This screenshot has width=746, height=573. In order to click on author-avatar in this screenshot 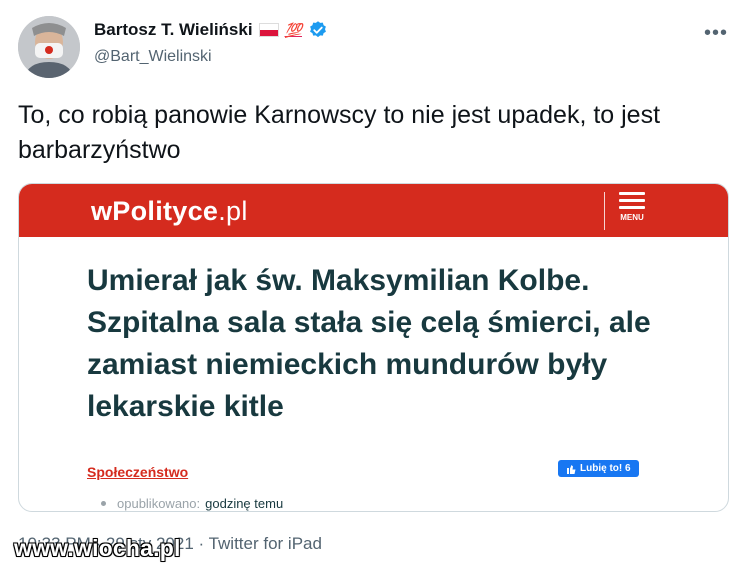, I will do `click(49, 47)`.